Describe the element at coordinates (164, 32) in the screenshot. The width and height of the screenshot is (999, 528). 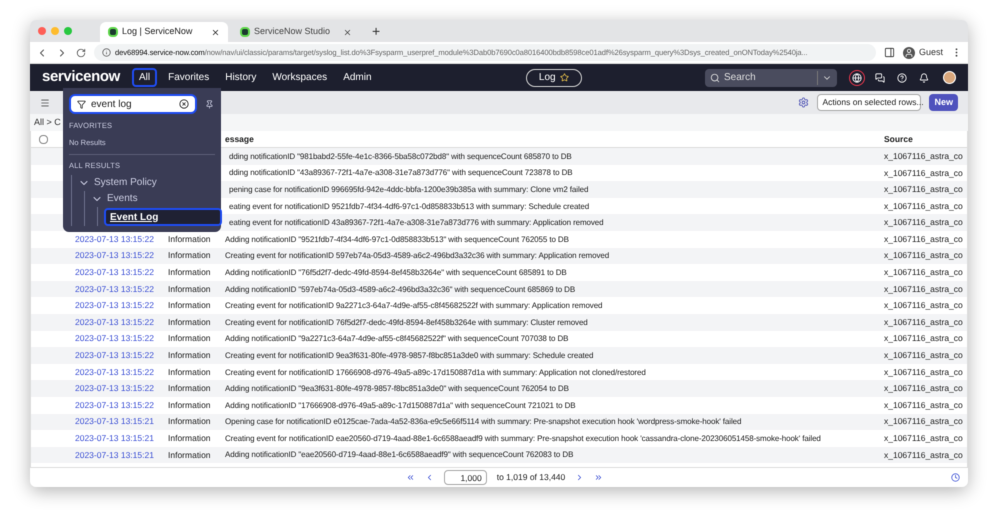
I see `browser-tab: Log | ServiceNow` at that location.